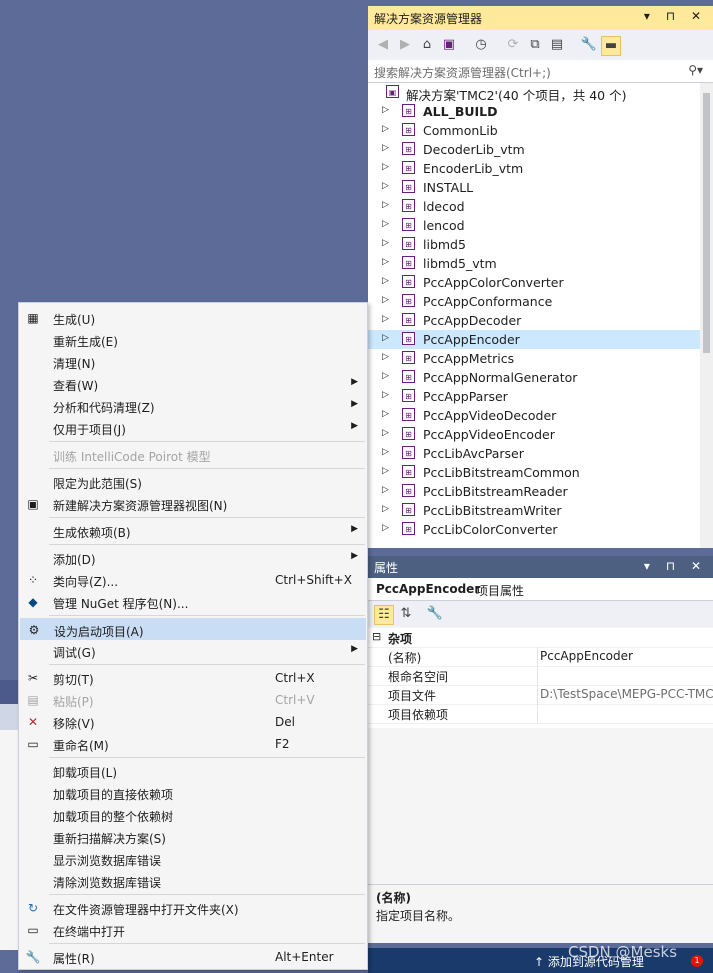 The image size is (713, 973). I want to click on project-node: ▷ ⊞ INSTALL, so click(534, 187).